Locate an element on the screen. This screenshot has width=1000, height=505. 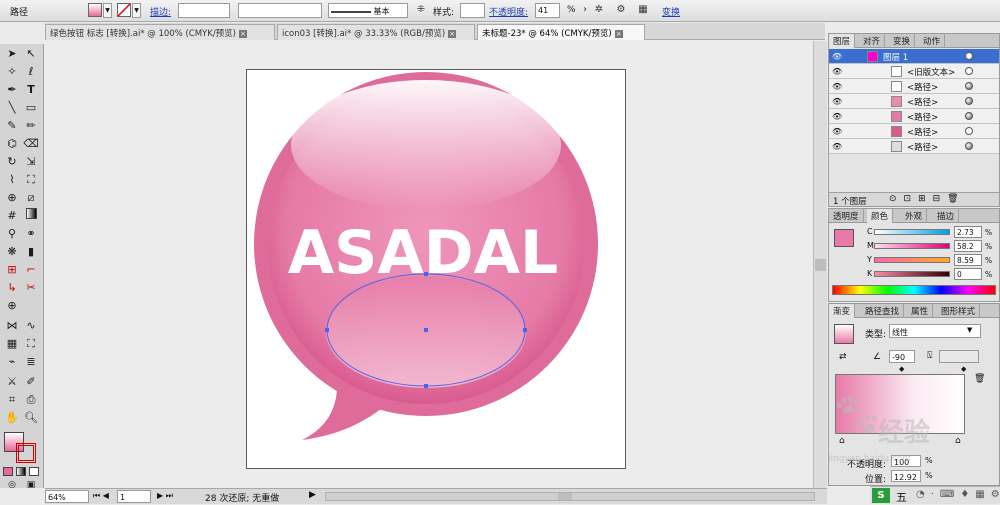
gradient-stop-icon: ⌂ is located at coordinates (958, 441).